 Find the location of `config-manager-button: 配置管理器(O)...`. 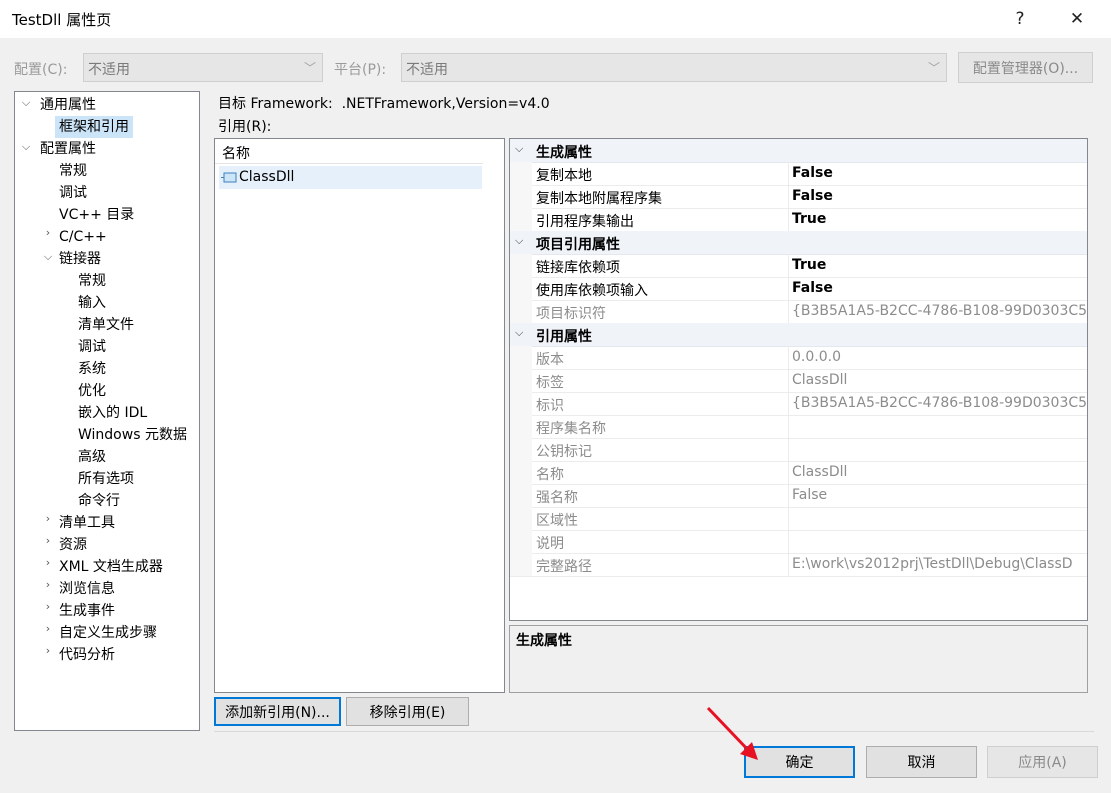

config-manager-button: 配置管理器(O)... is located at coordinates (1025, 67).